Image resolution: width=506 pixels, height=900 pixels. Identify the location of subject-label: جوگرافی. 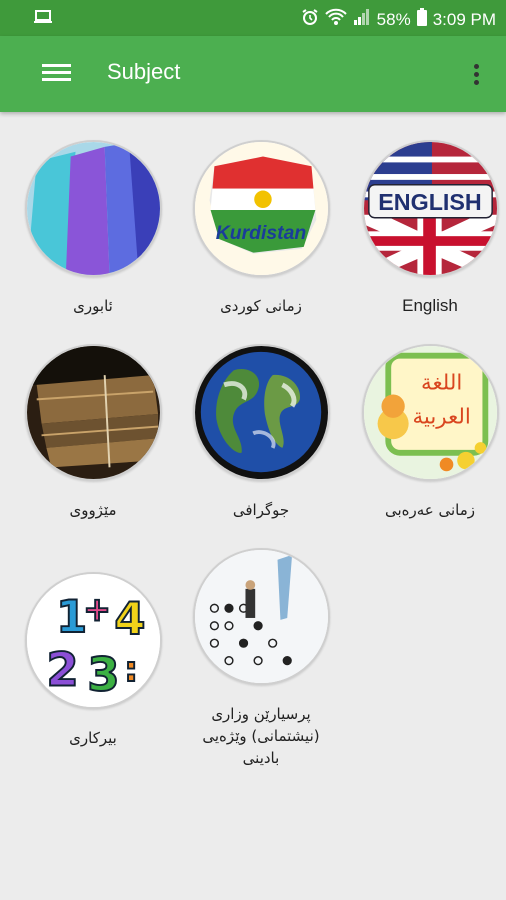
(261, 510).